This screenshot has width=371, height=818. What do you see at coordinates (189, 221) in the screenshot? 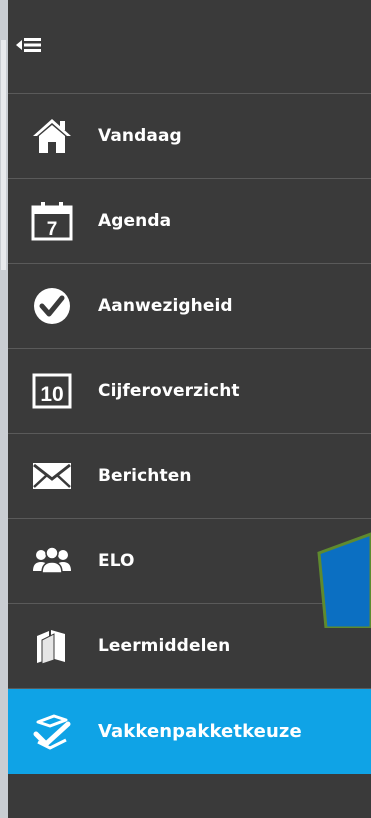
I see `sidebar-item-agenda: 7 Agenda` at bounding box center [189, 221].